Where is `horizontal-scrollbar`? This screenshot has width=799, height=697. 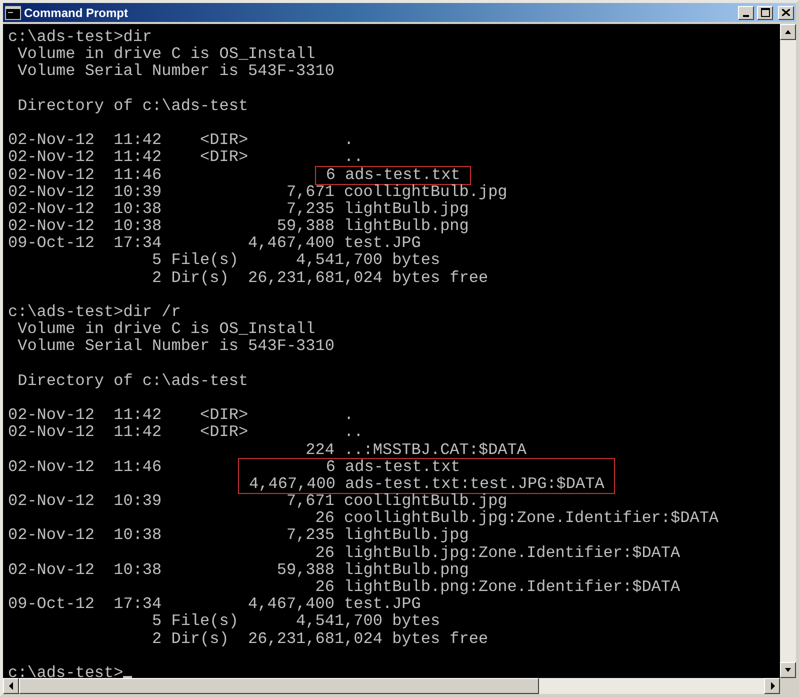 horizontal-scrollbar is located at coordinates (391, 686).